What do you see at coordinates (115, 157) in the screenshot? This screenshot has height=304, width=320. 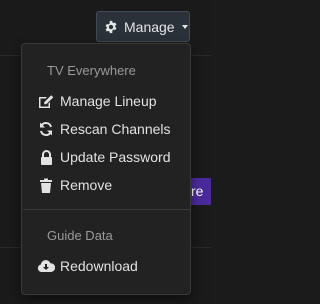 I see `menu-item-label: Update Password` at bounding box center [115, 157].